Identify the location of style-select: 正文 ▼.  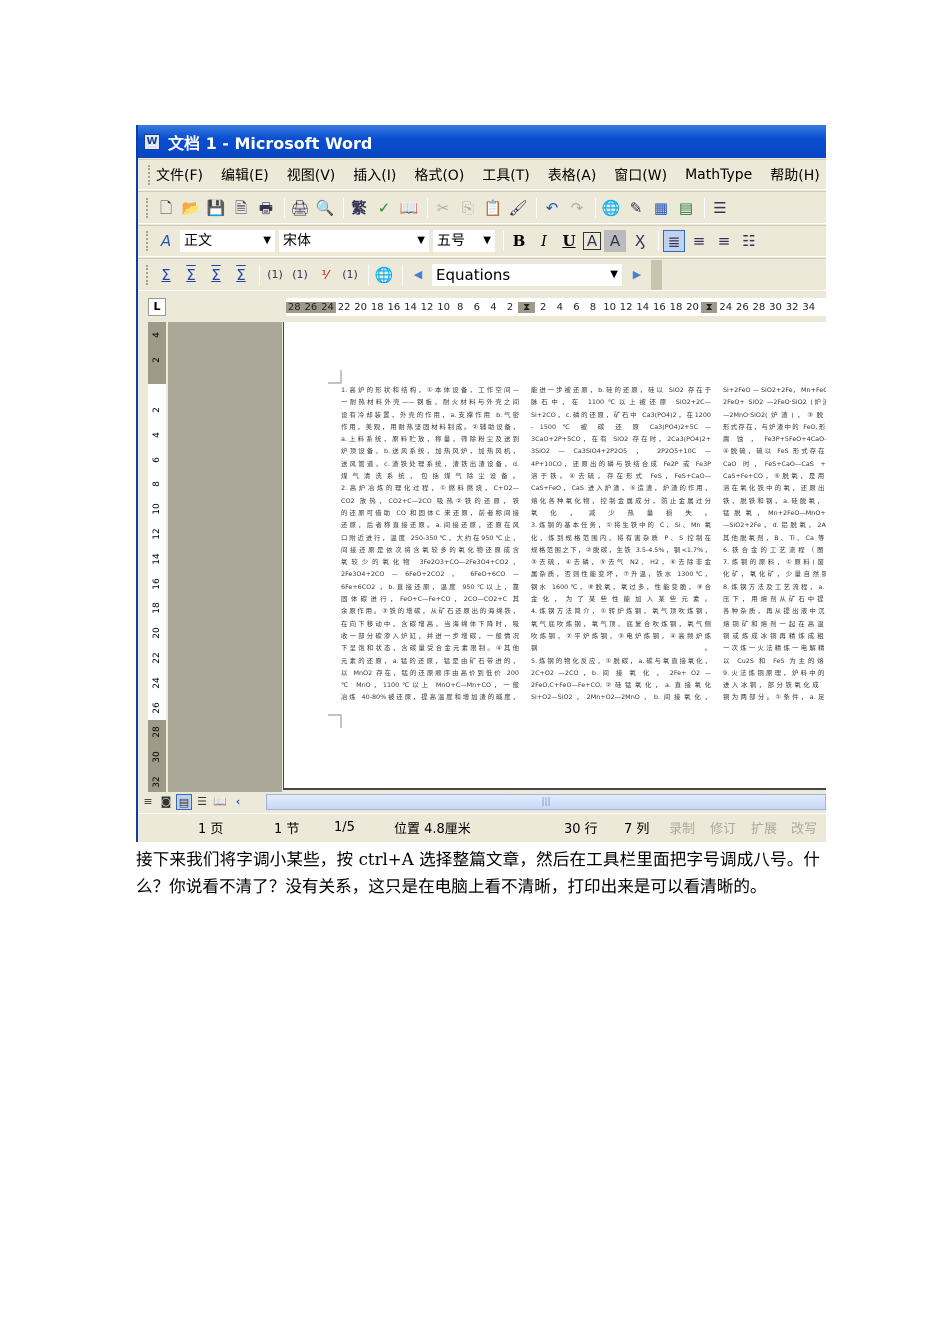
(227, 241).